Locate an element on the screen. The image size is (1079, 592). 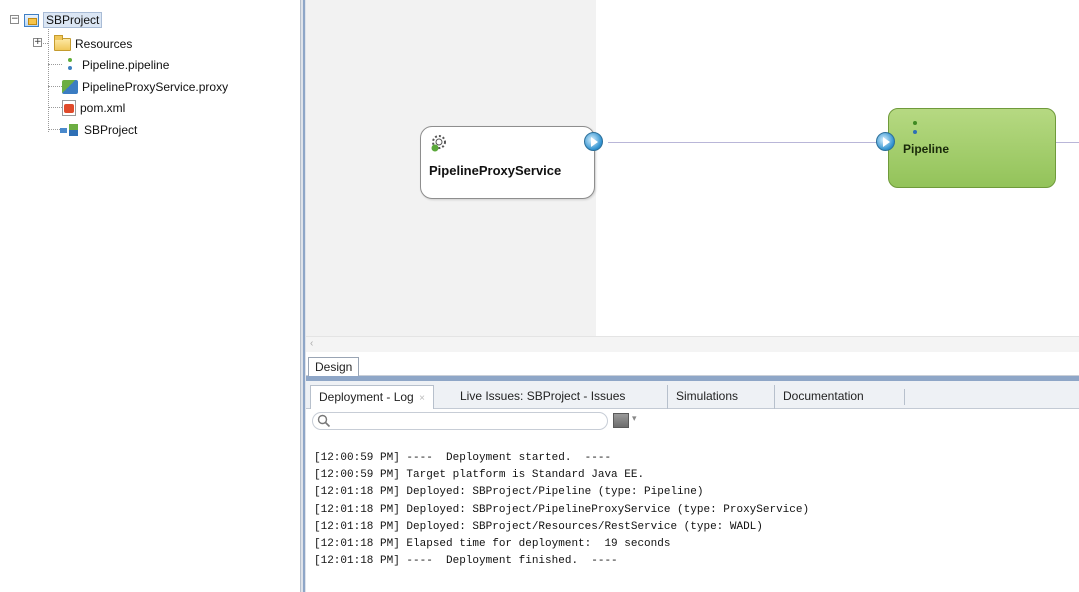
proxy-service-node: PipelineProxyService is located at coordinates (507, 162).